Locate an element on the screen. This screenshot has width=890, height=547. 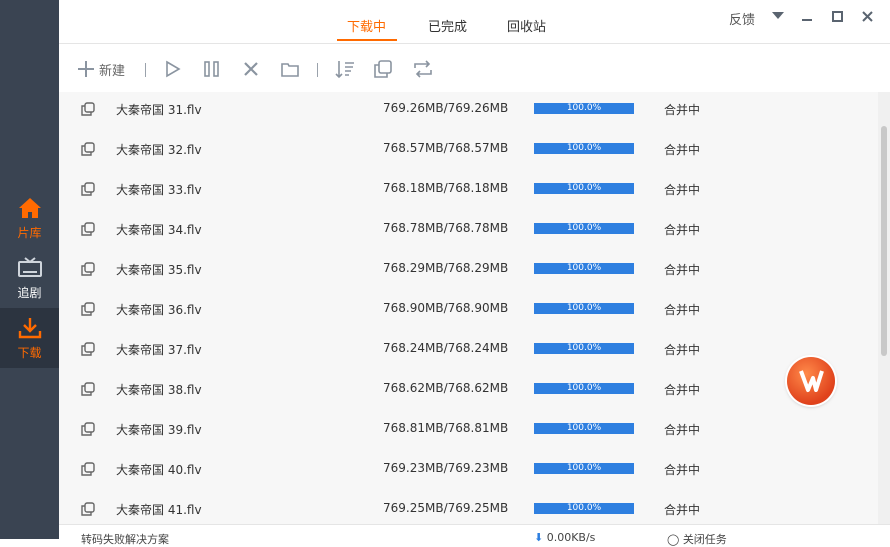
file-name: 大秦帝国 37.flv is located at coordinates (159, 350).